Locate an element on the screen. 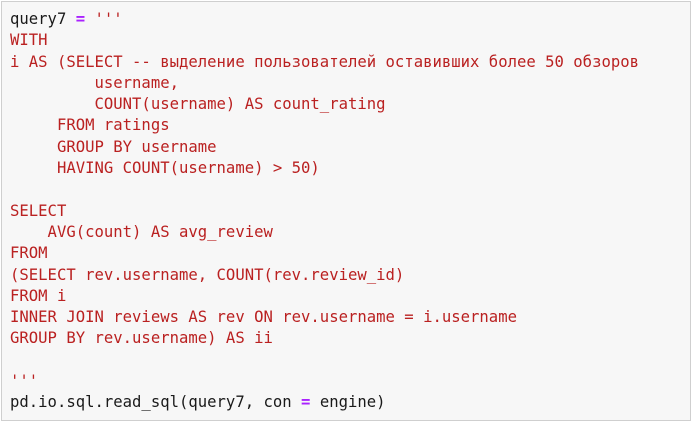 The image size is (694, 424). code-line: FROM ratings is located at coordinates (348, 125).